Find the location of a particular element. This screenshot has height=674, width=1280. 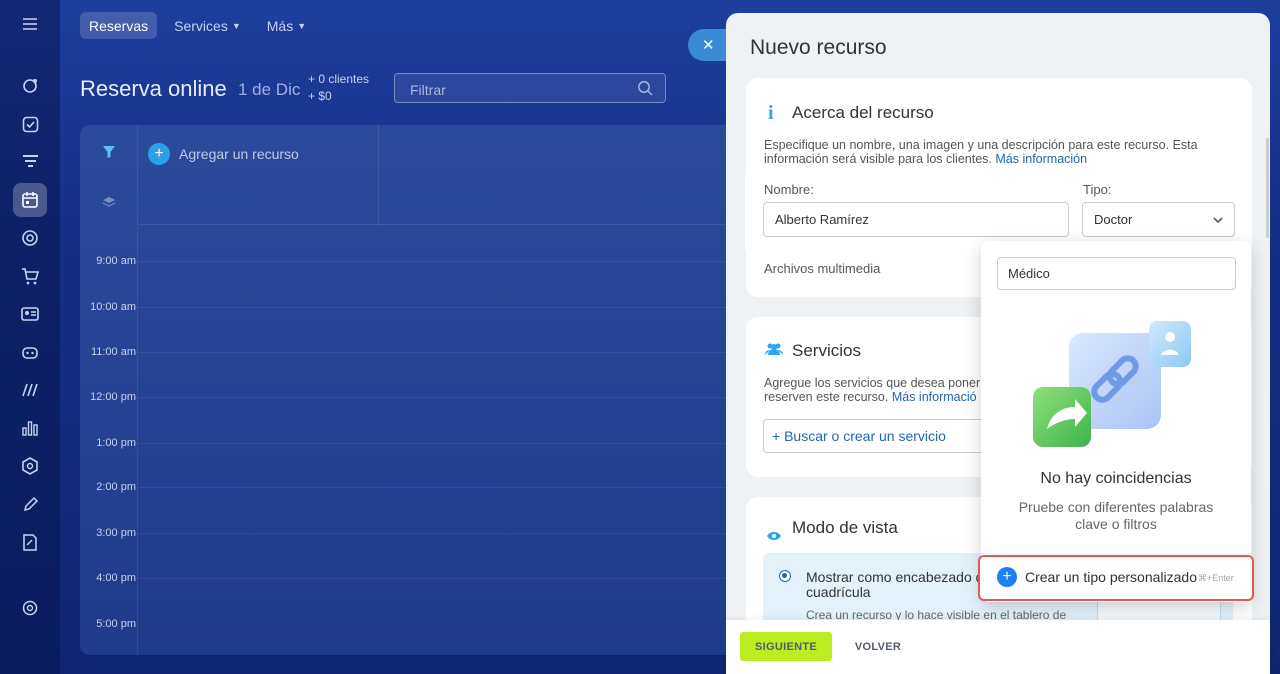

time-slot: 5:00 pm is located at coordinates (116, 624).